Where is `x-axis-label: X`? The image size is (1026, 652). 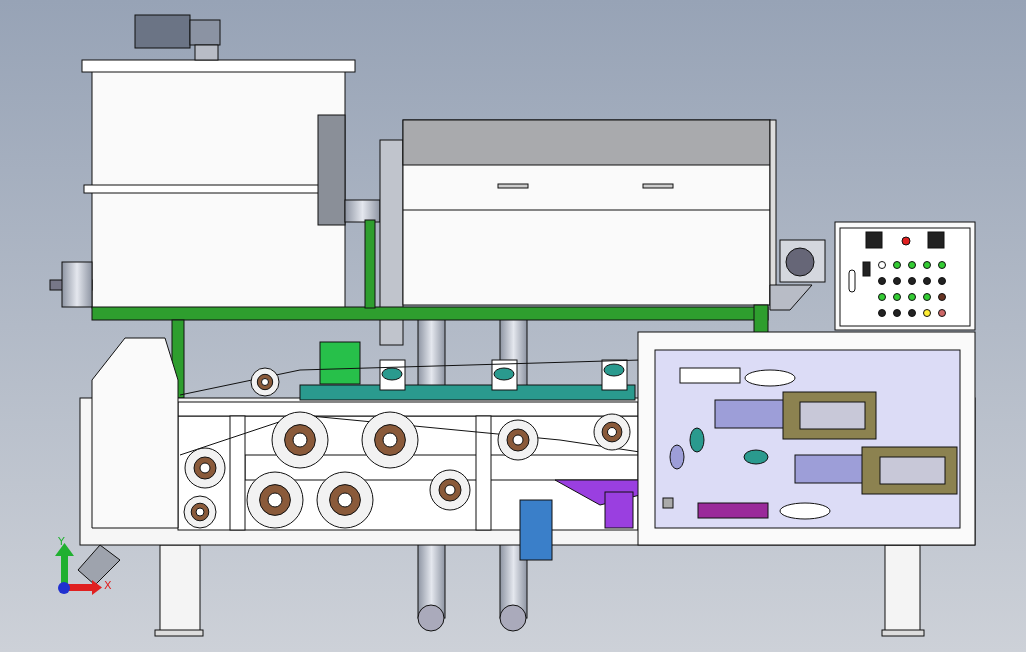 x-axis-label: X is located at coordinates (108, 585).